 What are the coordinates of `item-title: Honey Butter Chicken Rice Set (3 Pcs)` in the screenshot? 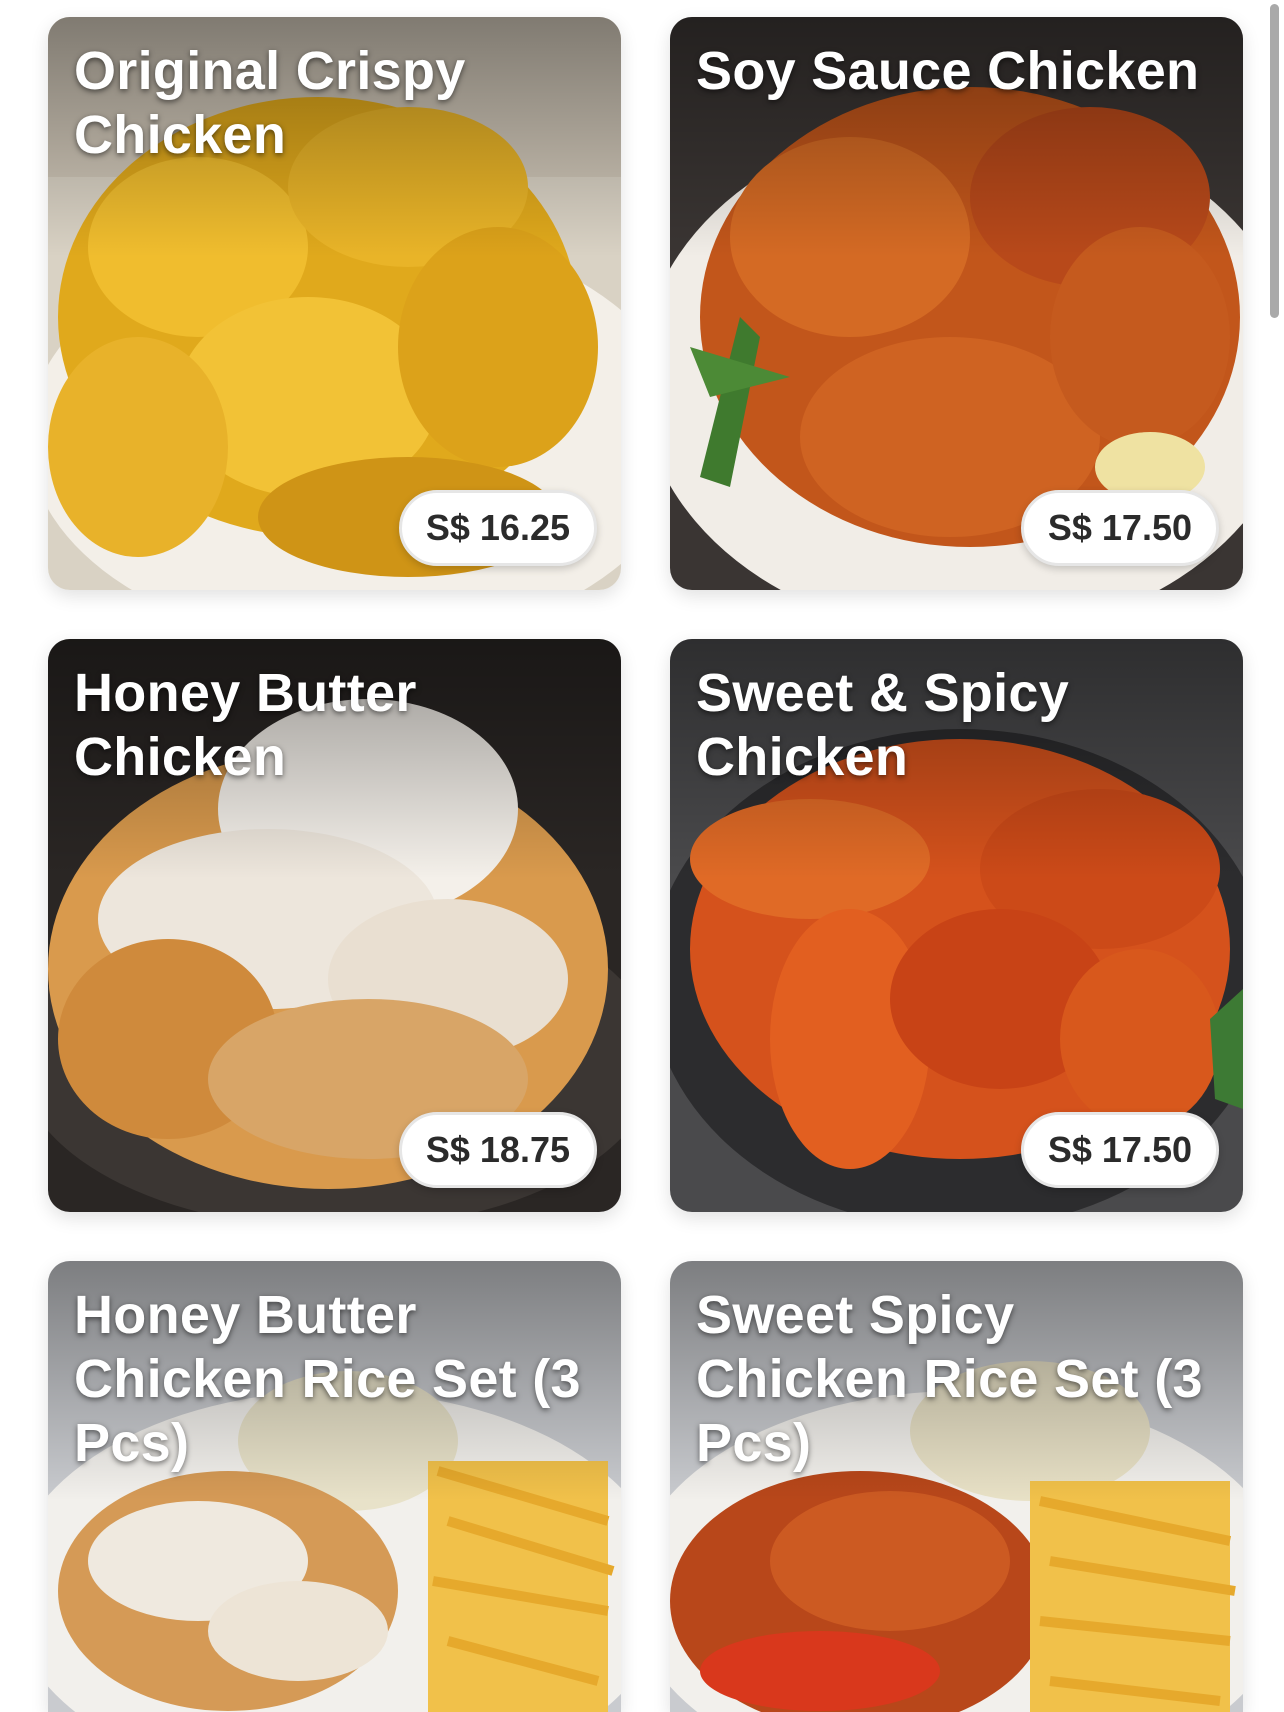 It's located at (327, 1379).